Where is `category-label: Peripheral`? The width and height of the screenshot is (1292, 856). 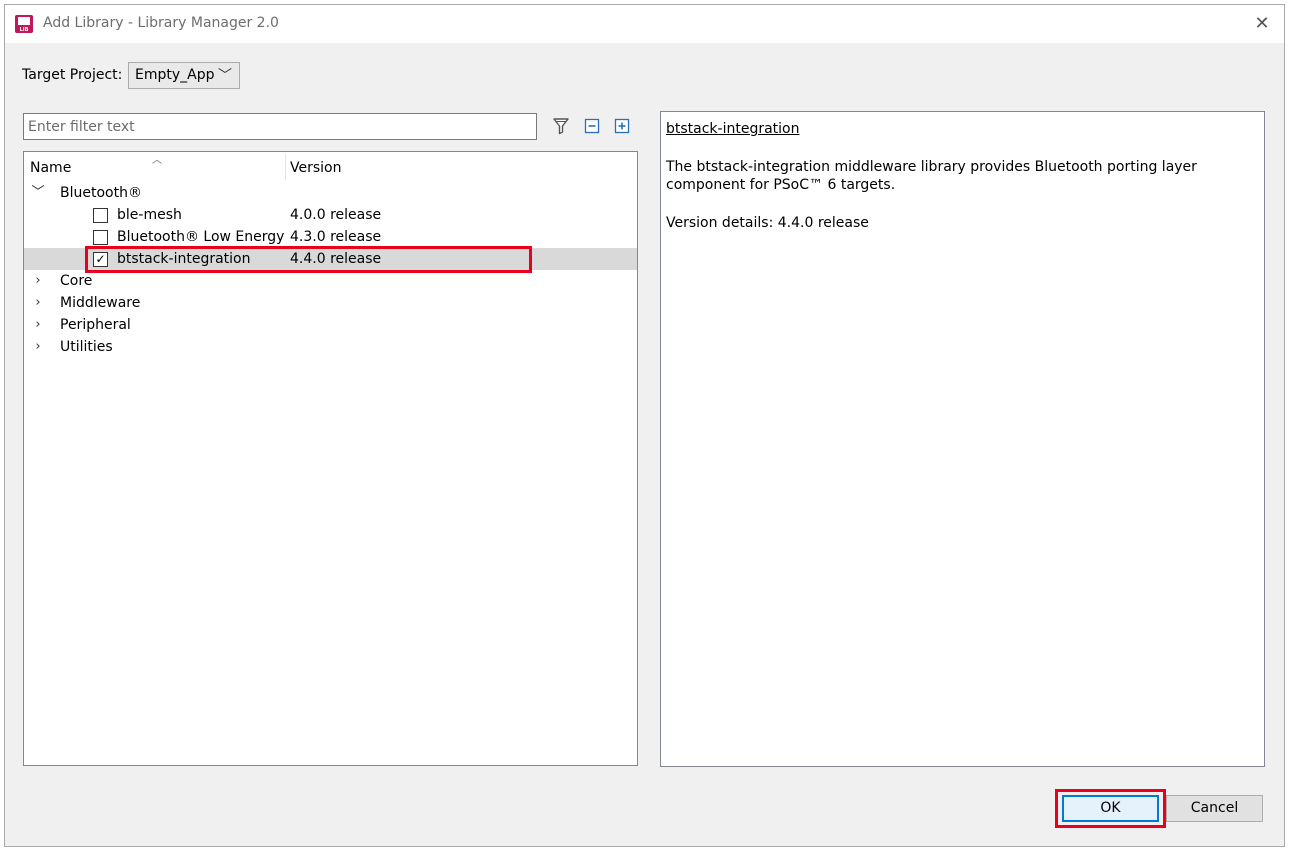 category-label: Peripheral is located at coordinates (95, 325).